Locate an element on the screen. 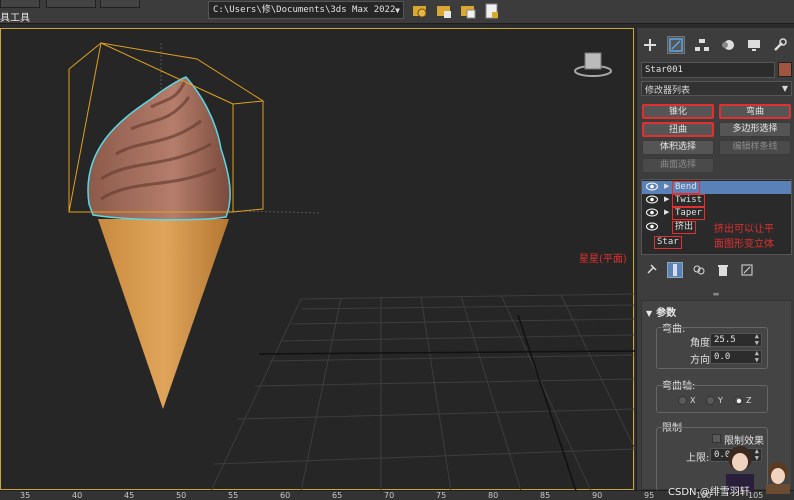 The image size is (794, 500). stack-item-label: Taper is located at coordinates (689, 213).